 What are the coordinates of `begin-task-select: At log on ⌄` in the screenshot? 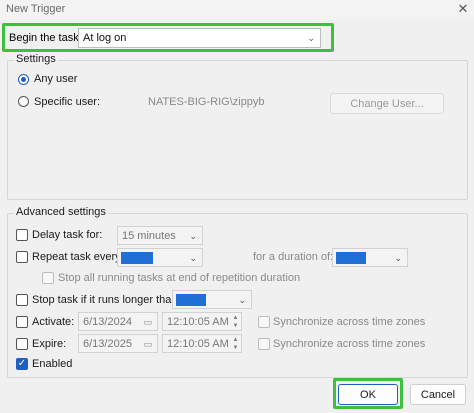 It's located at (199, 38).